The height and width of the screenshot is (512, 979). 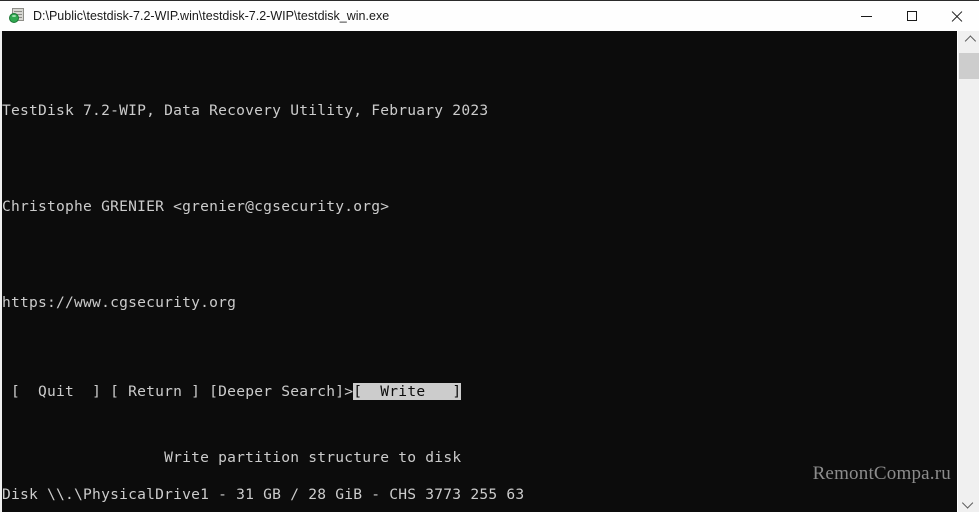 I want to click on menu-item-return: [ Return ], so click(x=155, y=391).